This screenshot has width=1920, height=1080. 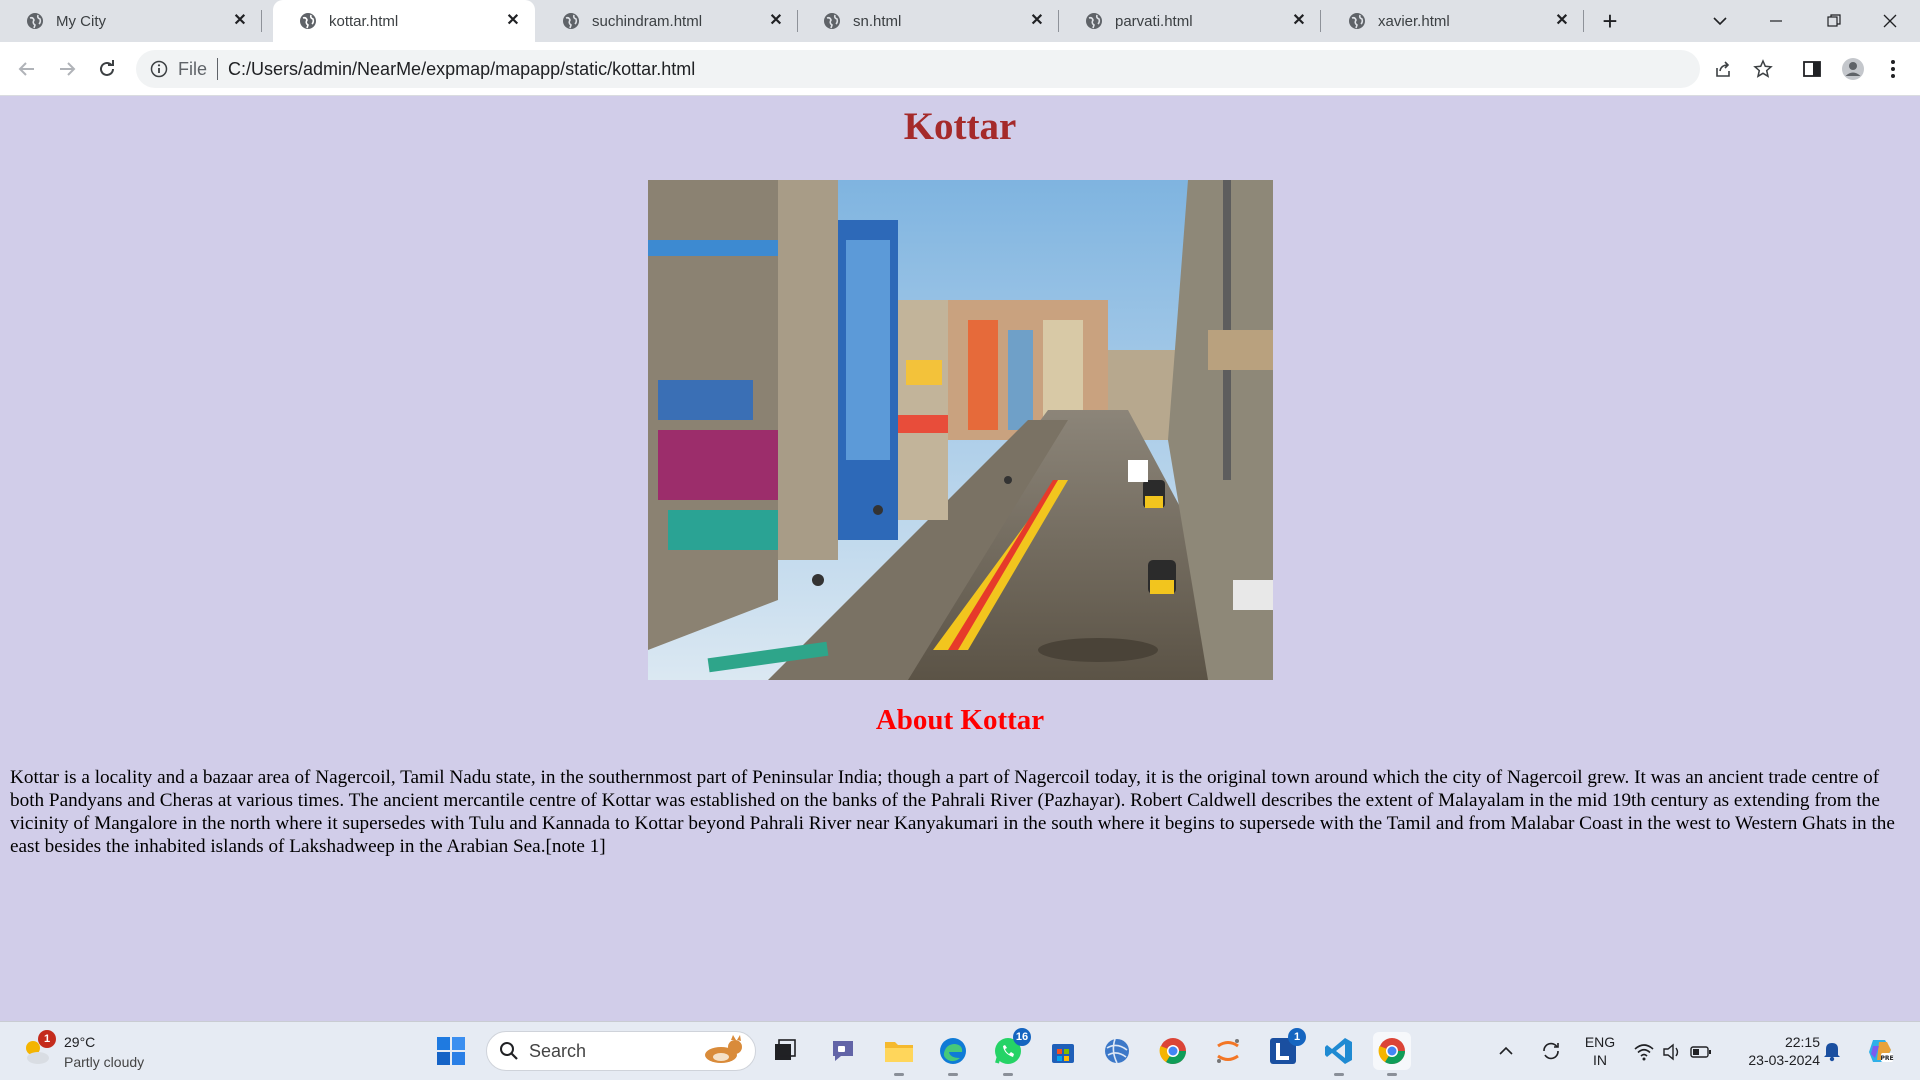 I want to click on file-explorer-button, so click(x=899, y=1054).